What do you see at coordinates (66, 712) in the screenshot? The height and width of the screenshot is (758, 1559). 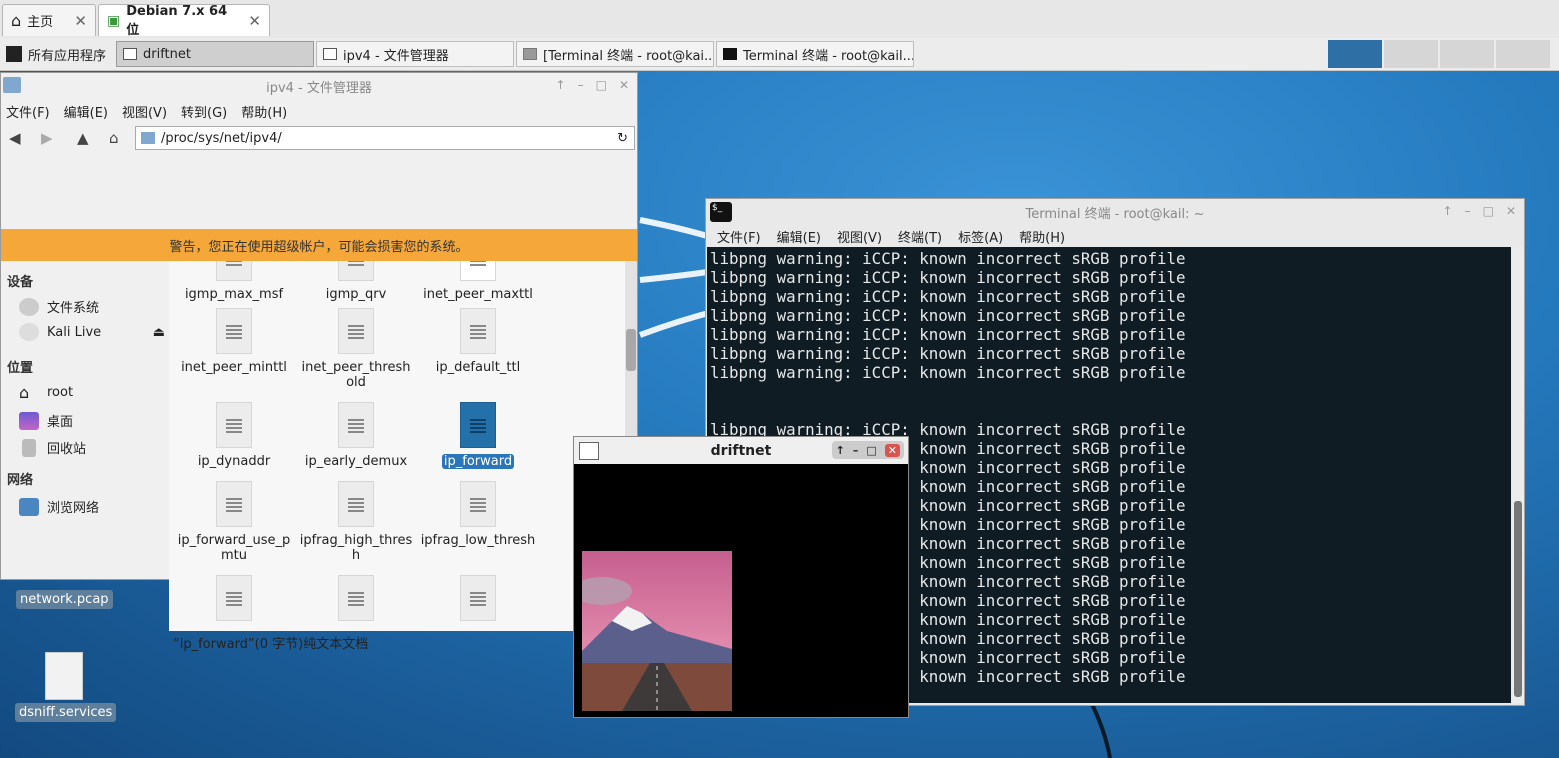 I see `desktop-icon-label: dsniff.services` at bounding box center [66, 712].